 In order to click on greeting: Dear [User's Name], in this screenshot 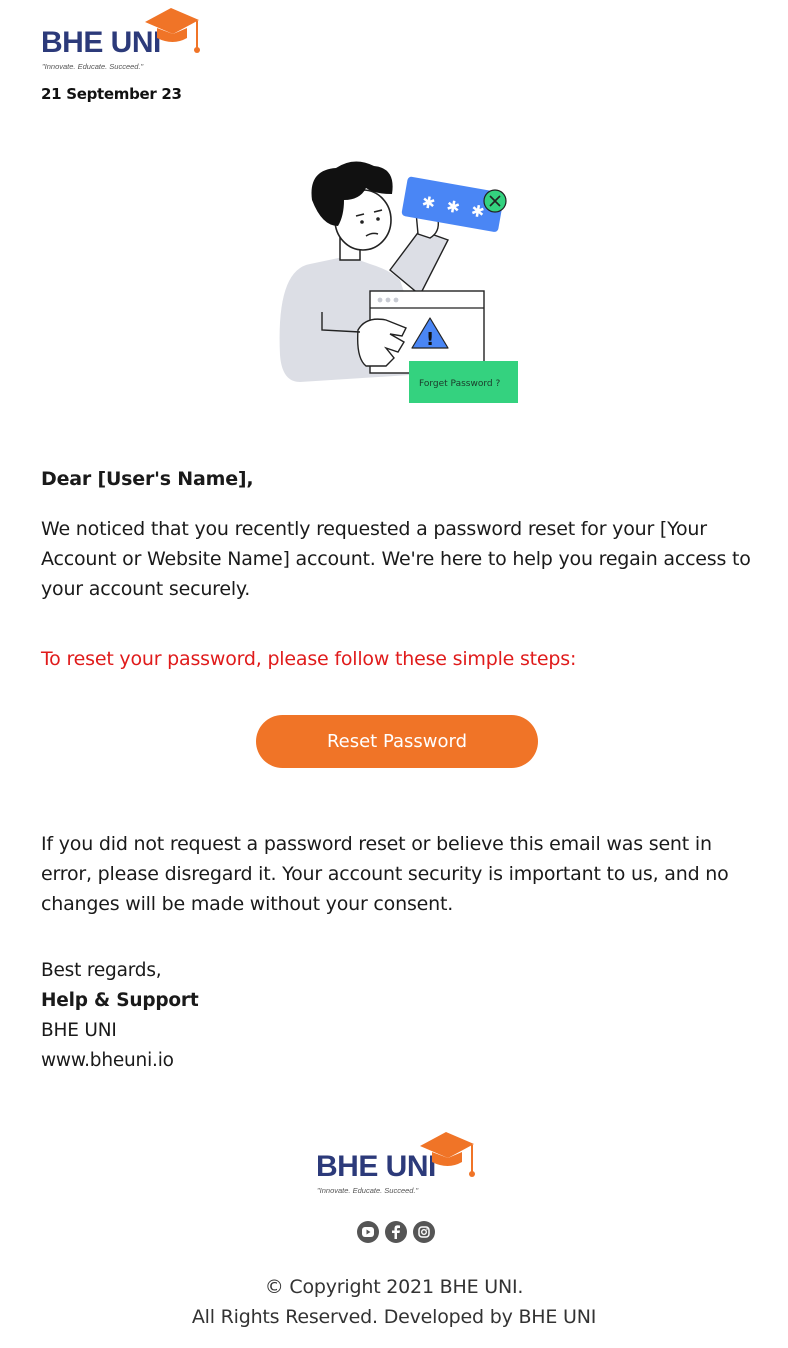, I will do `click(147, 479)`.